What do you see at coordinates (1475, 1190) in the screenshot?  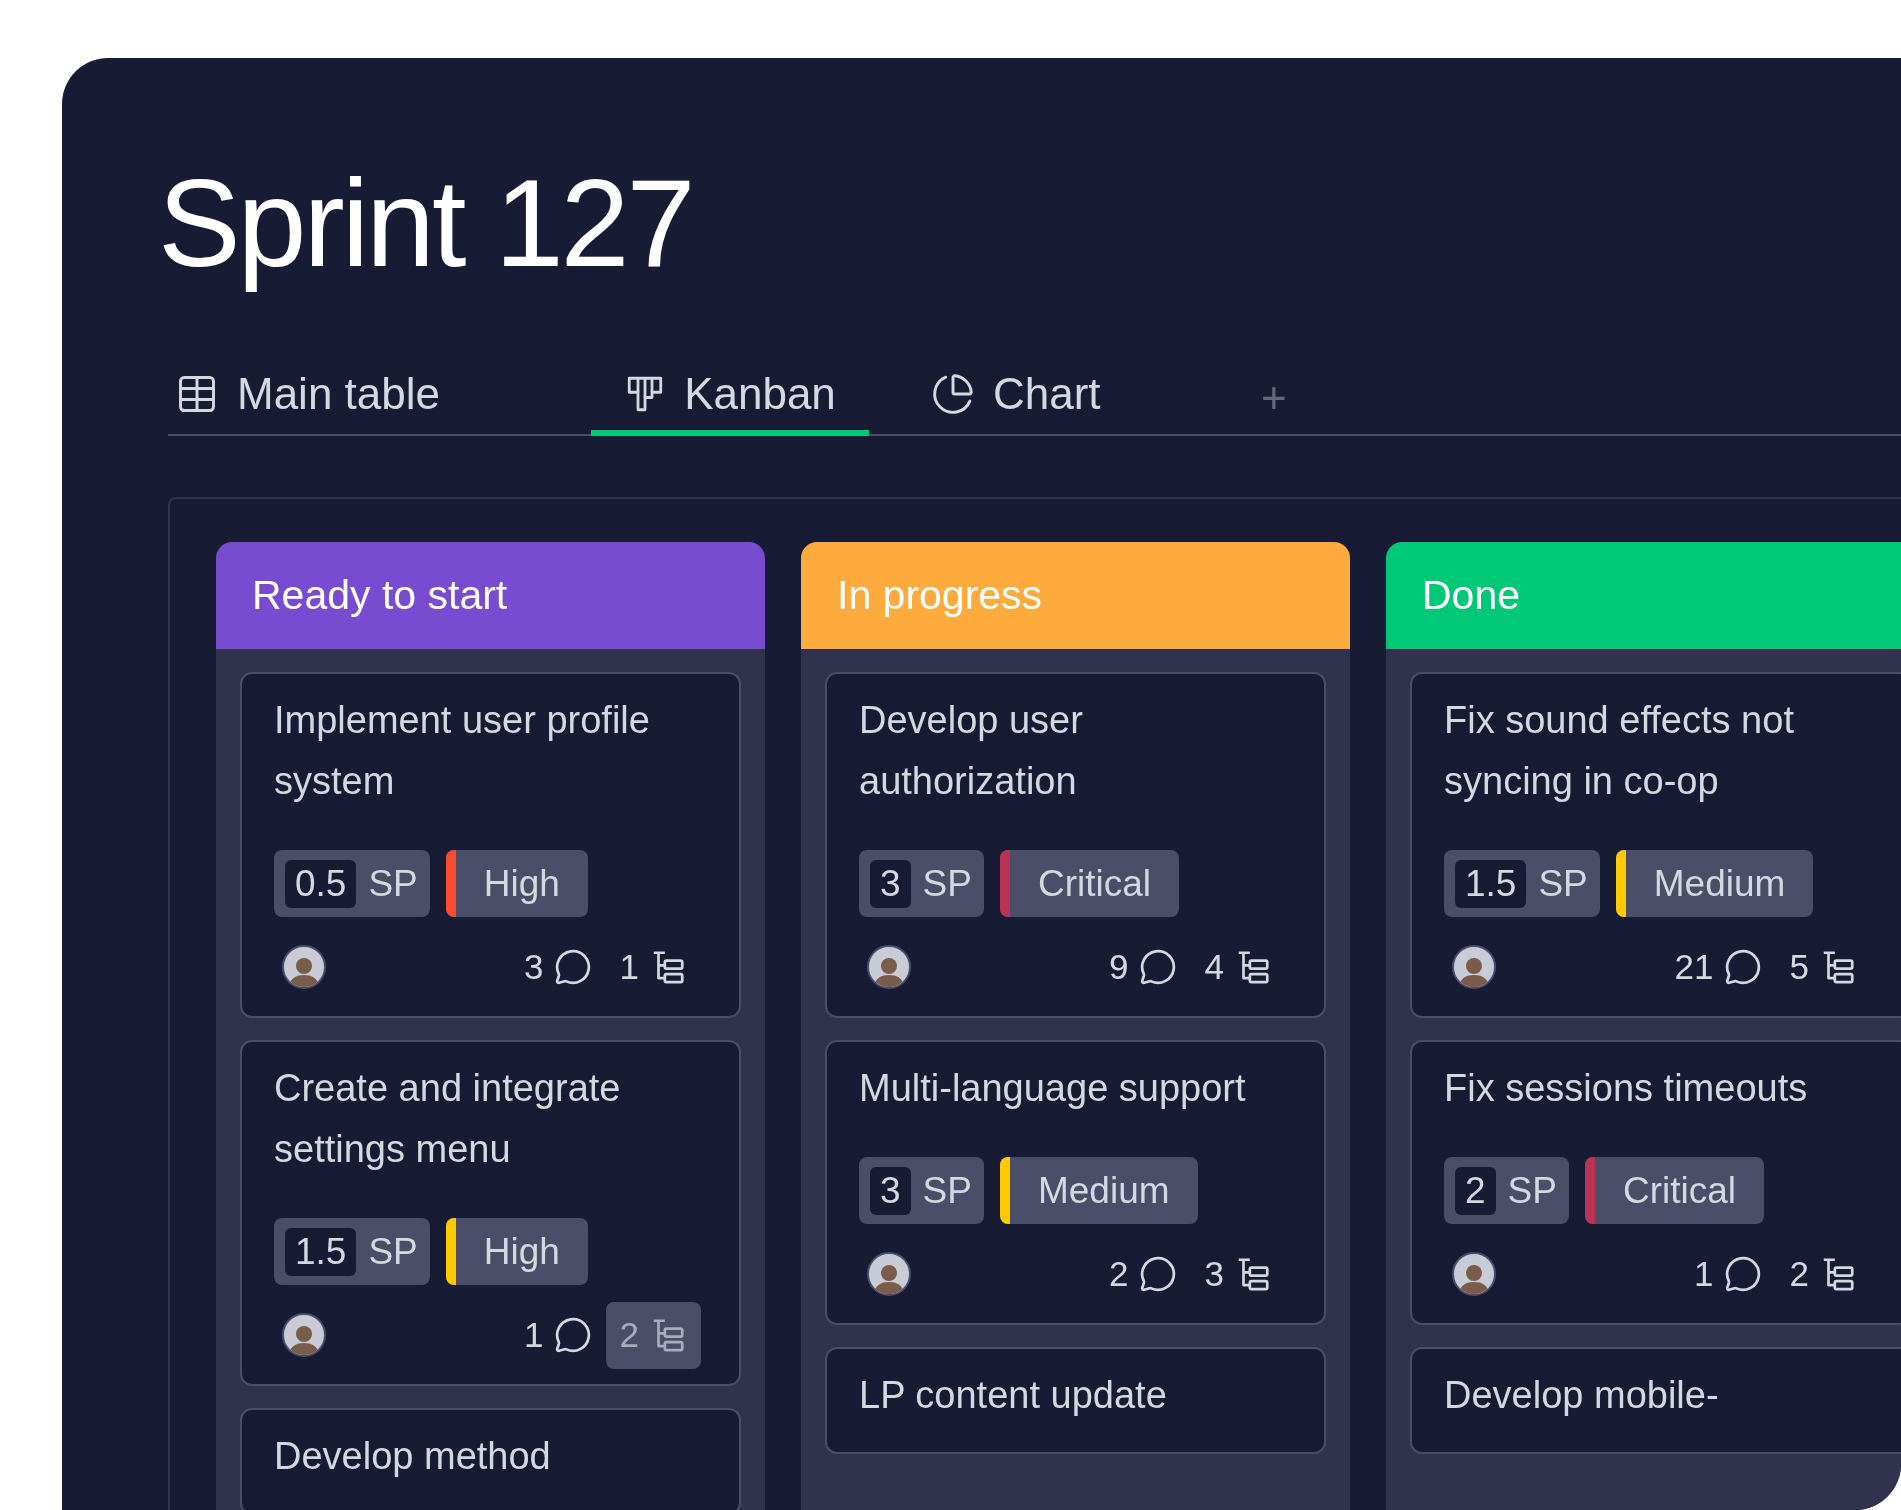 I see `points-value: 2` at bounding box center [1475, 1190].